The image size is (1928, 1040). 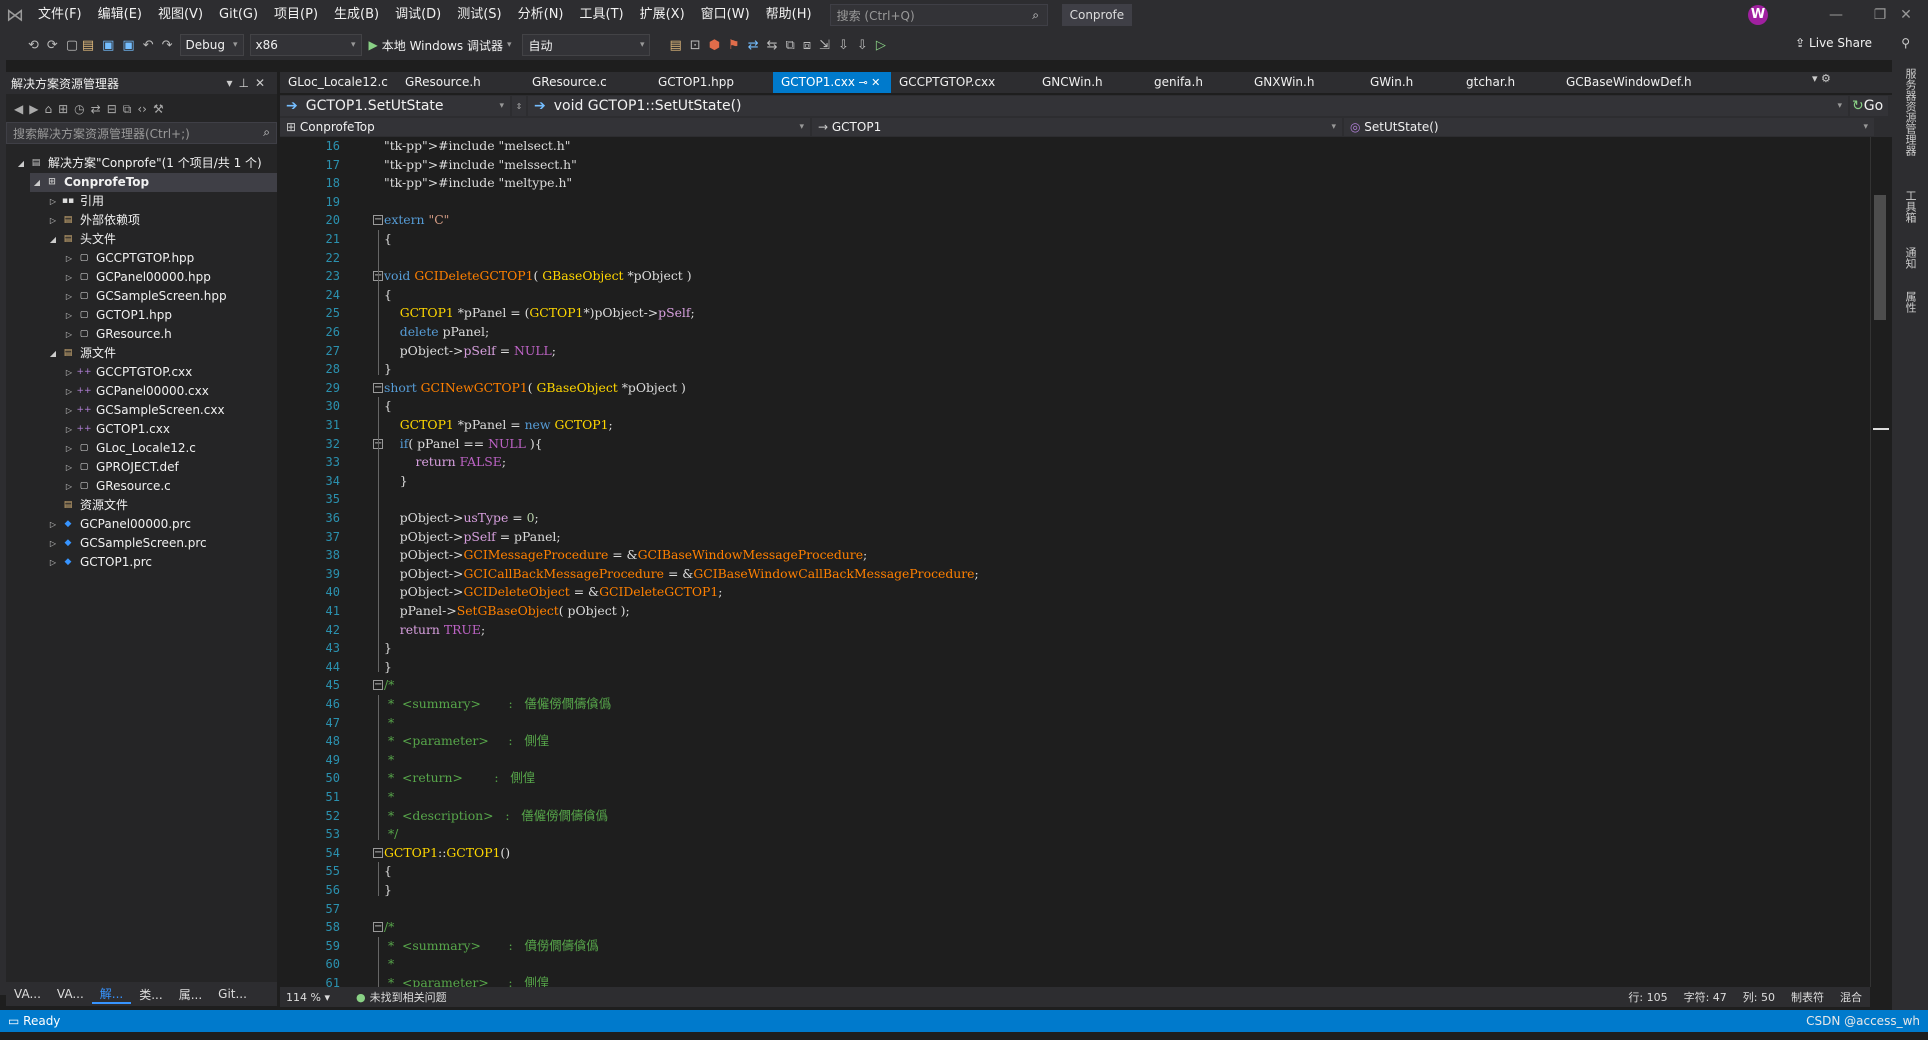 I want to click on visual-studio-logo-icon: ⋈, so click(x=15, y=15).